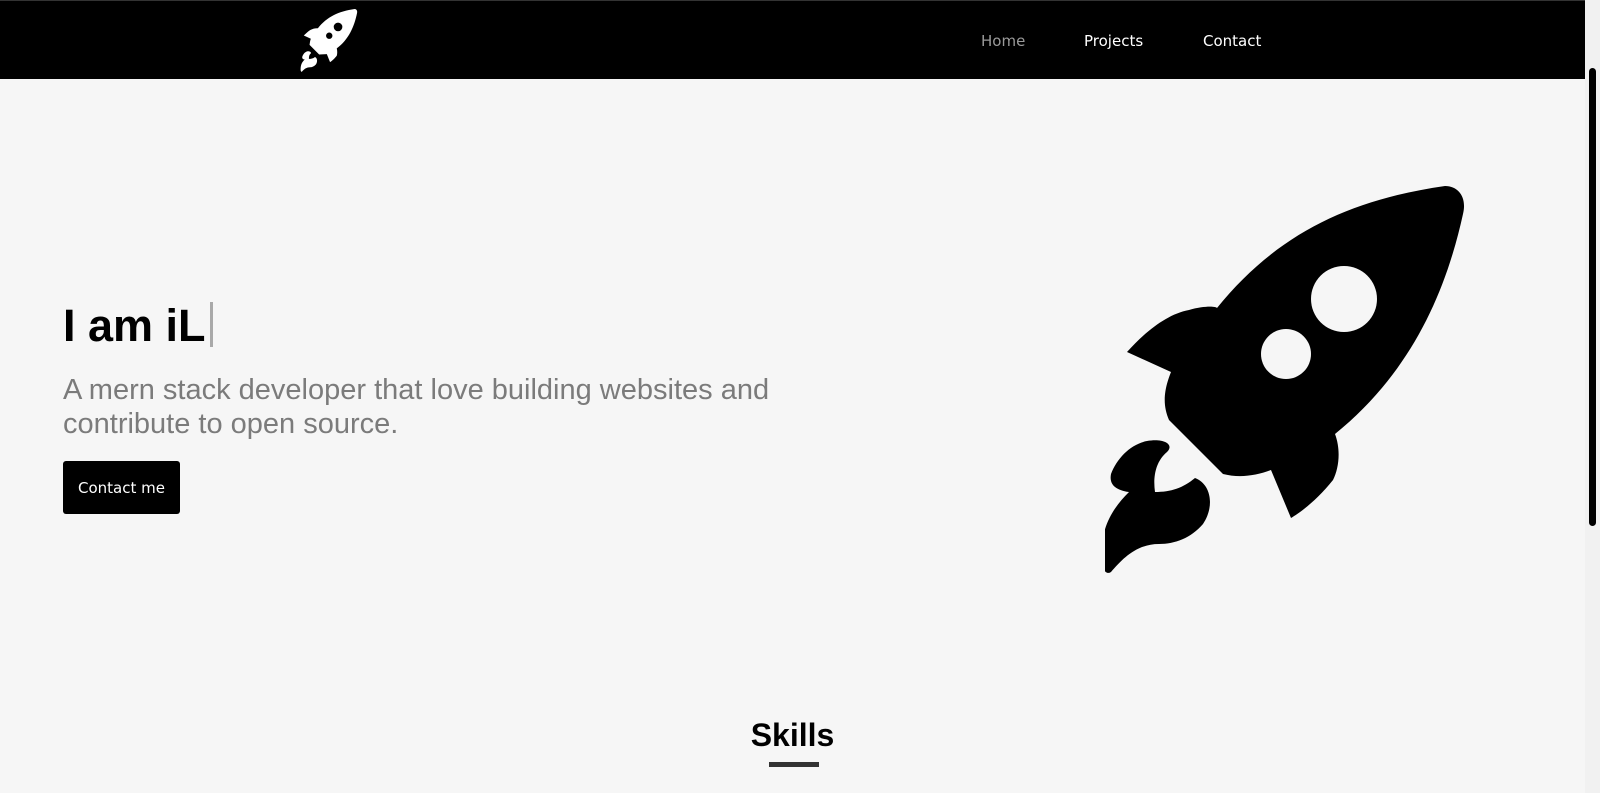 The height and width of the screenshot is (793, 1600). What do you see at coordinates (211, 324) in the screenshot?
I see `typing-cursor` at bounding box center [211, 324].